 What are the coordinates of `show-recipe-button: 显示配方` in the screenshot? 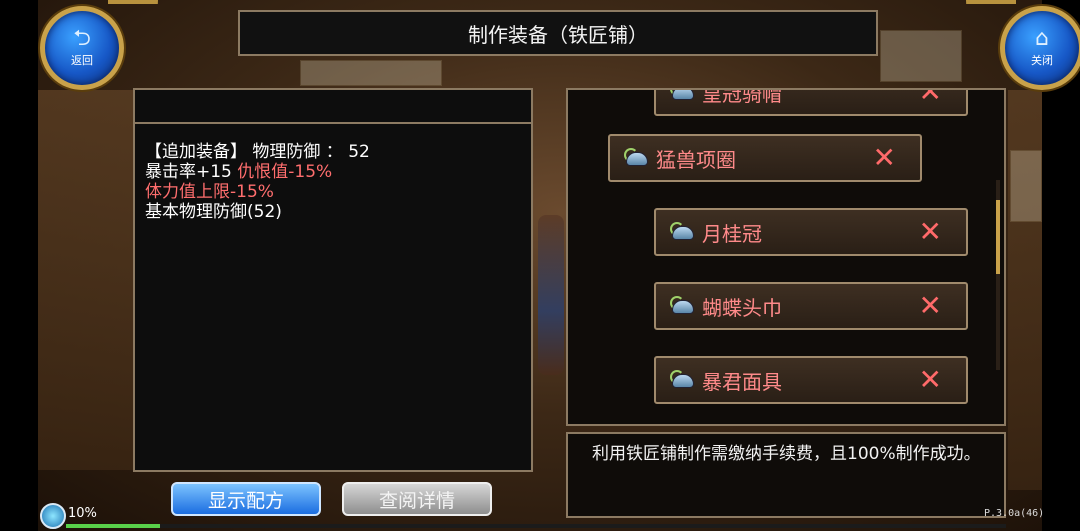 It's located at (246, 499).